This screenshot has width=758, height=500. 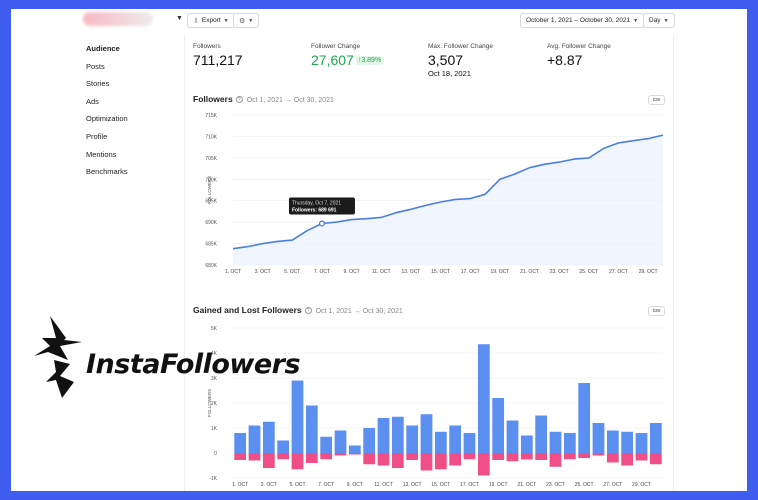 I want to click on date-range-picker: October 1, 2021 – October 30, 2021 ▼, so click(x=582, y=20).